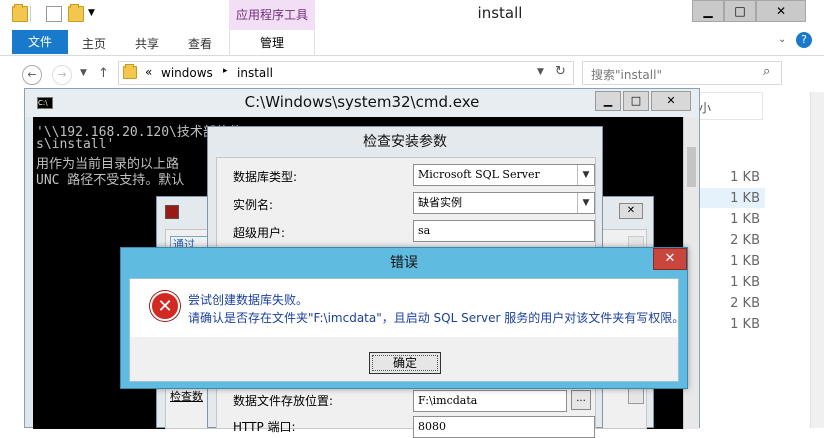 This screenshot has width=824, height=438. What do you see at coordinates (804, 40) in the screenshot?
I see `help-icon: ?` at bounding box center [804, 40].